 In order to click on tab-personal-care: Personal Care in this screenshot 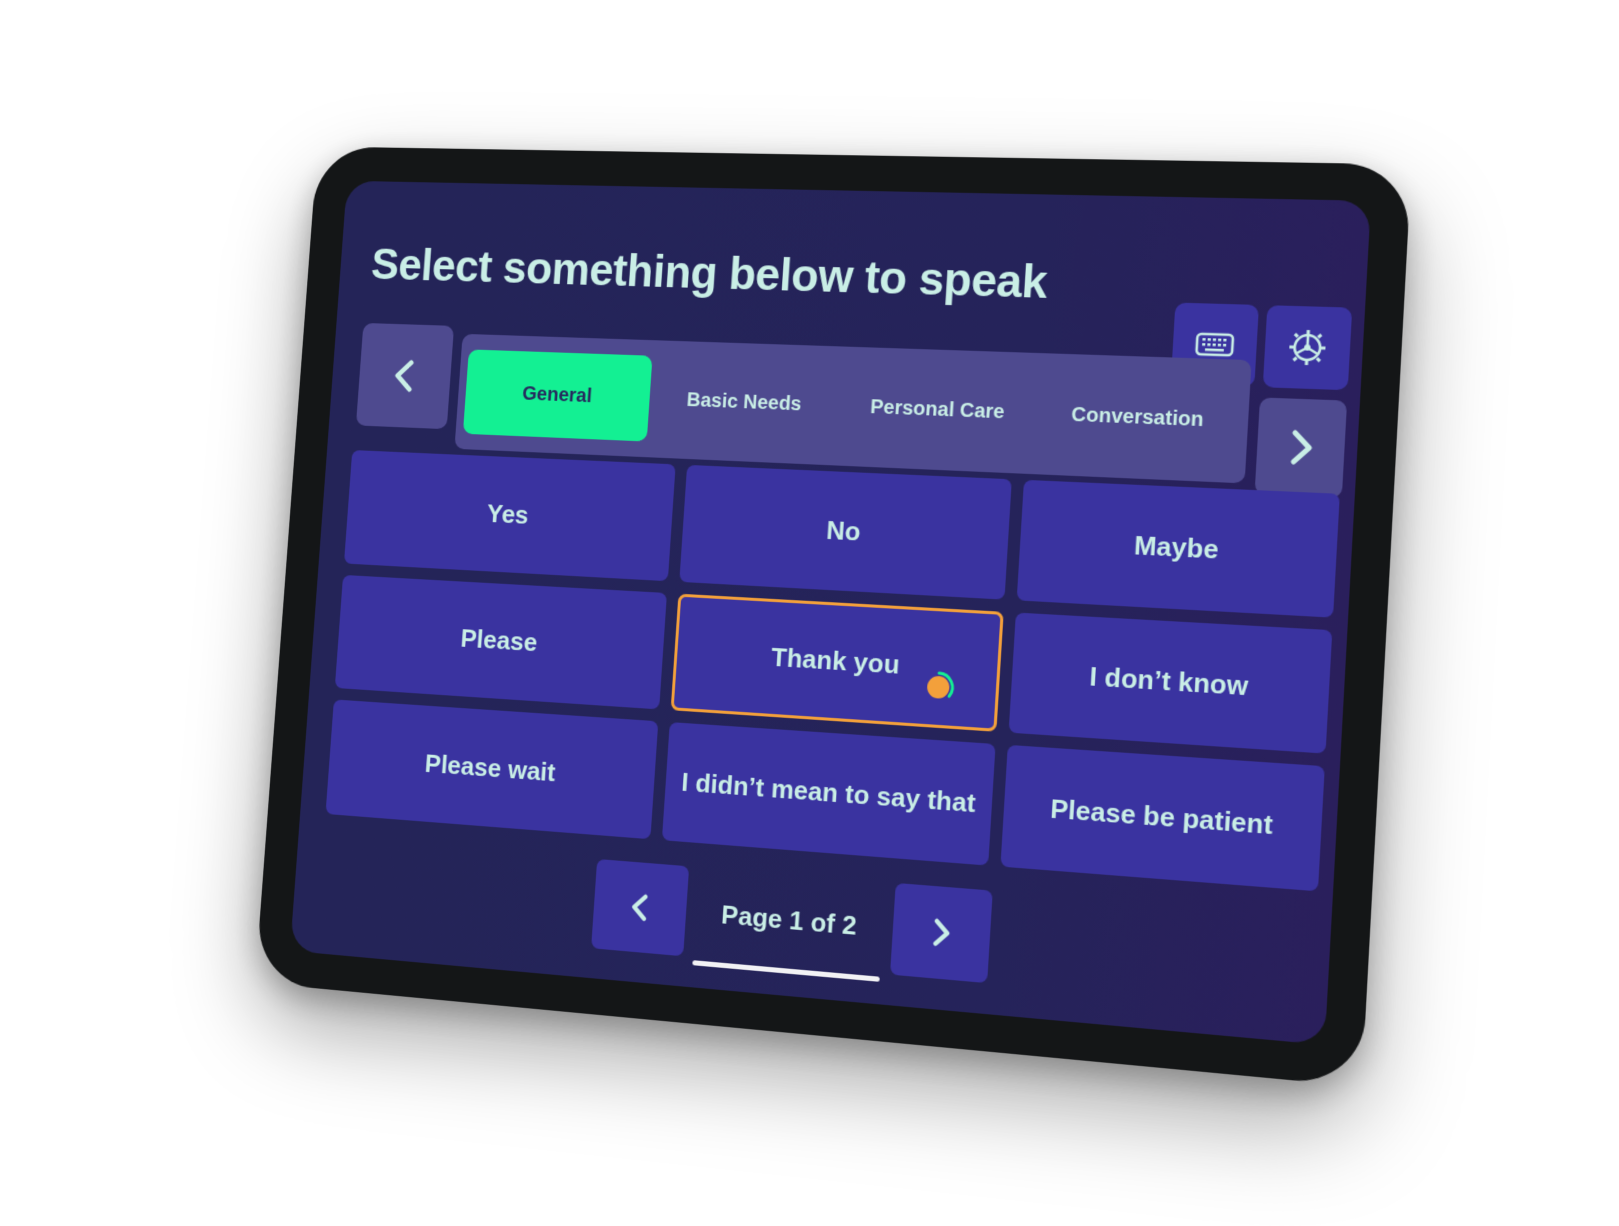, I will do `click(938, 410)`.